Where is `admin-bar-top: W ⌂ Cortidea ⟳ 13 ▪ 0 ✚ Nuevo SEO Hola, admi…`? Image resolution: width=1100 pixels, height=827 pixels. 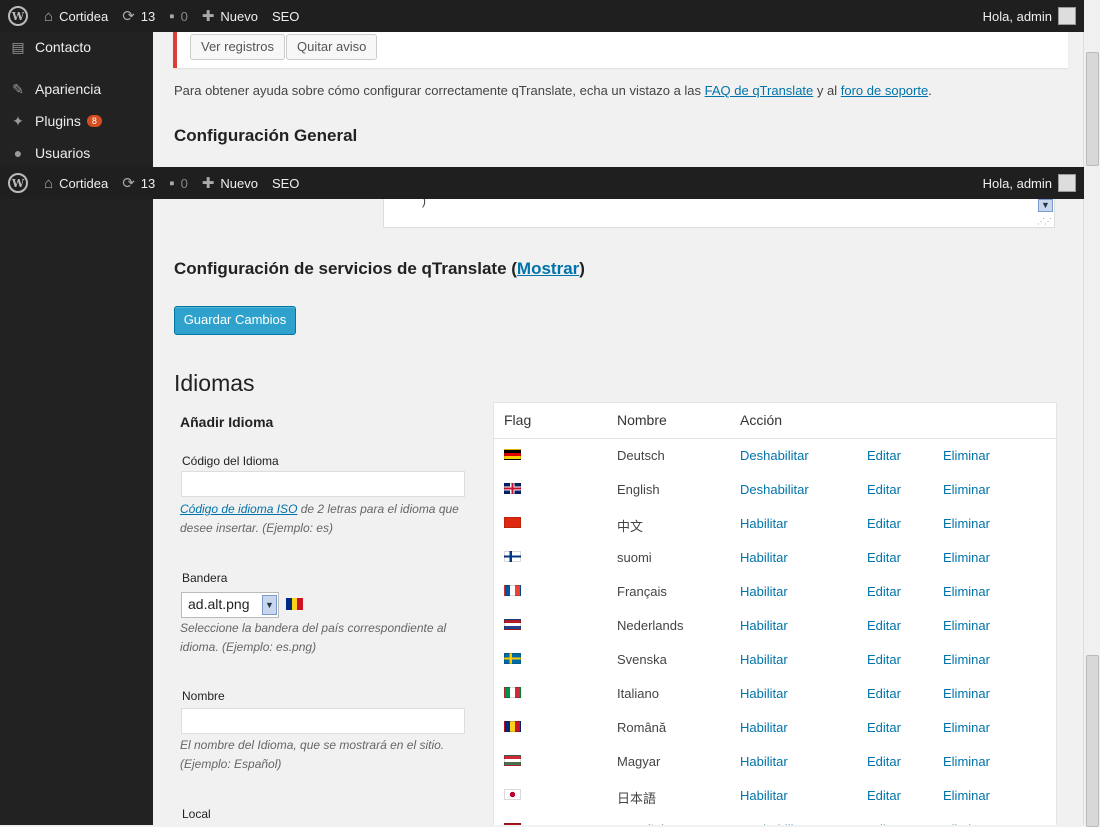
admin-bar-top: W ⌂ Cortidea ⟳ 13 ▪ 0 ✚ Nuevo SEO Hola, admi… is located at coordinates (542, 16).